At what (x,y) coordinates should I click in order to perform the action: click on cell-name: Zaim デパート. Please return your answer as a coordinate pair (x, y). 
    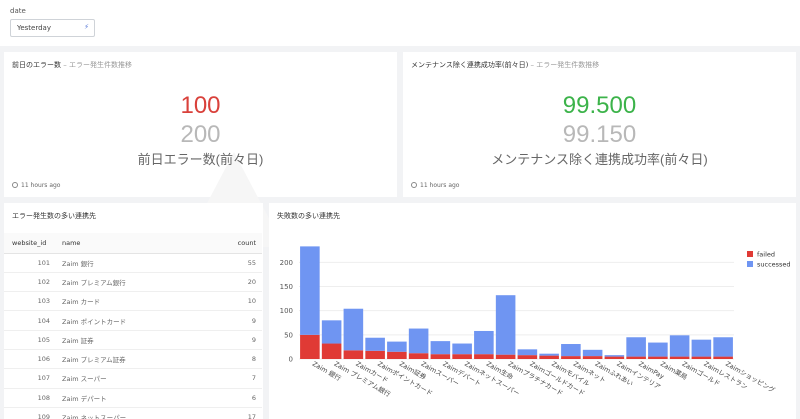
    Looking at the image, I should click on (131, 398).